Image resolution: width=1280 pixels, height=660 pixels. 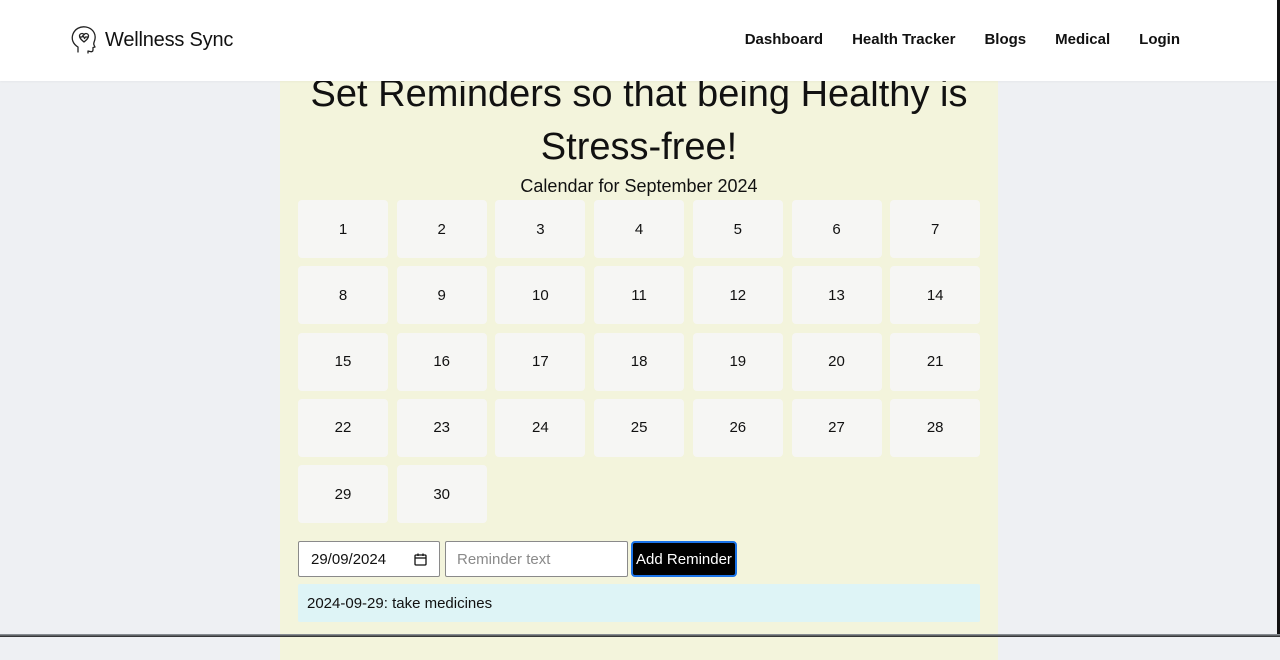 What do you see at coordinates (935, 295) in the screenshot?
I see `calendar-day-14: 14` at bounding box center [935, 295].